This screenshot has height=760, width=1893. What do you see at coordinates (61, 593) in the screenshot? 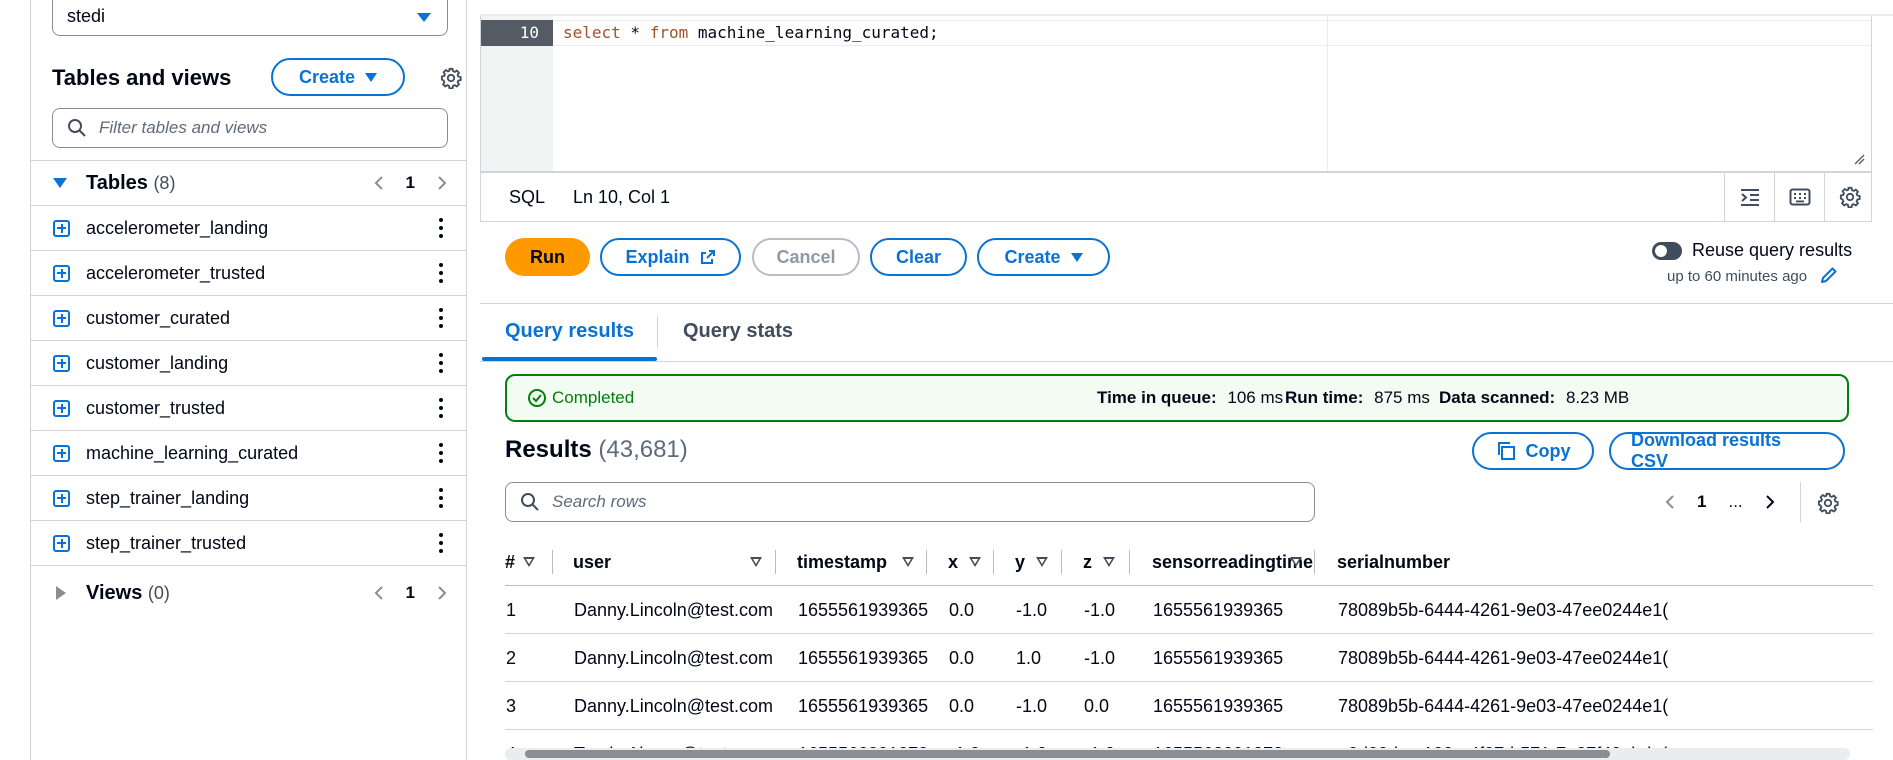
I see `collapsed-caret-icon` at bounding box center [61, 593].